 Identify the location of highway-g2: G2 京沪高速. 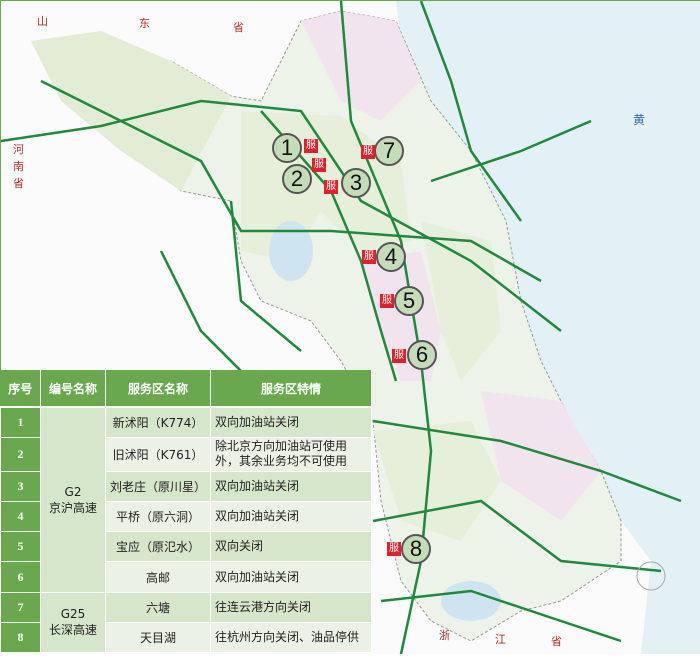
(73, 499).